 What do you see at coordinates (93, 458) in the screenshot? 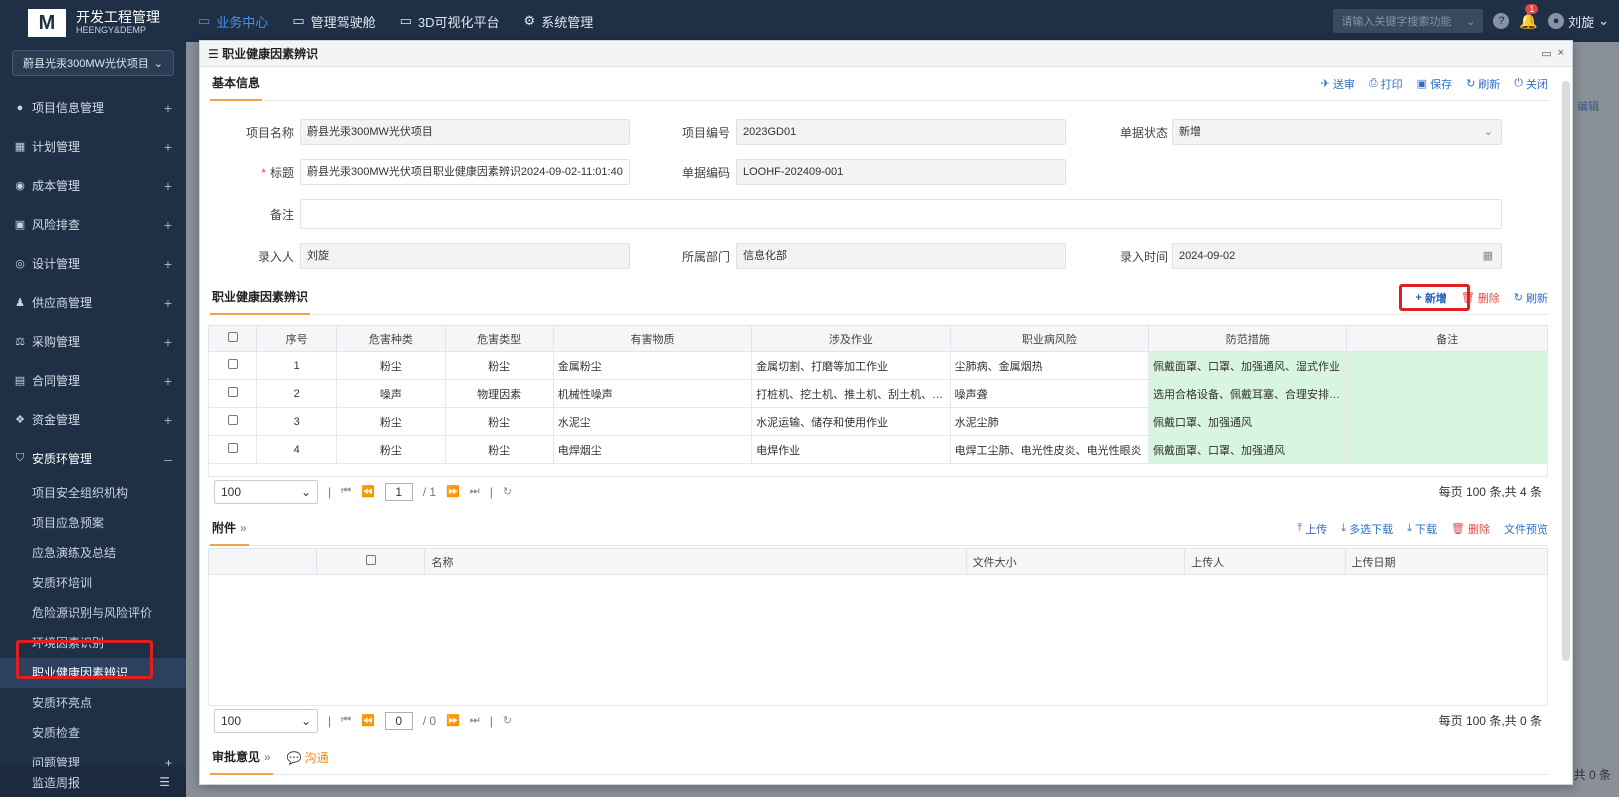
I see `sidebar-item-safety: ⛉ 安质环管理 –` at bounding box center [93, 458].